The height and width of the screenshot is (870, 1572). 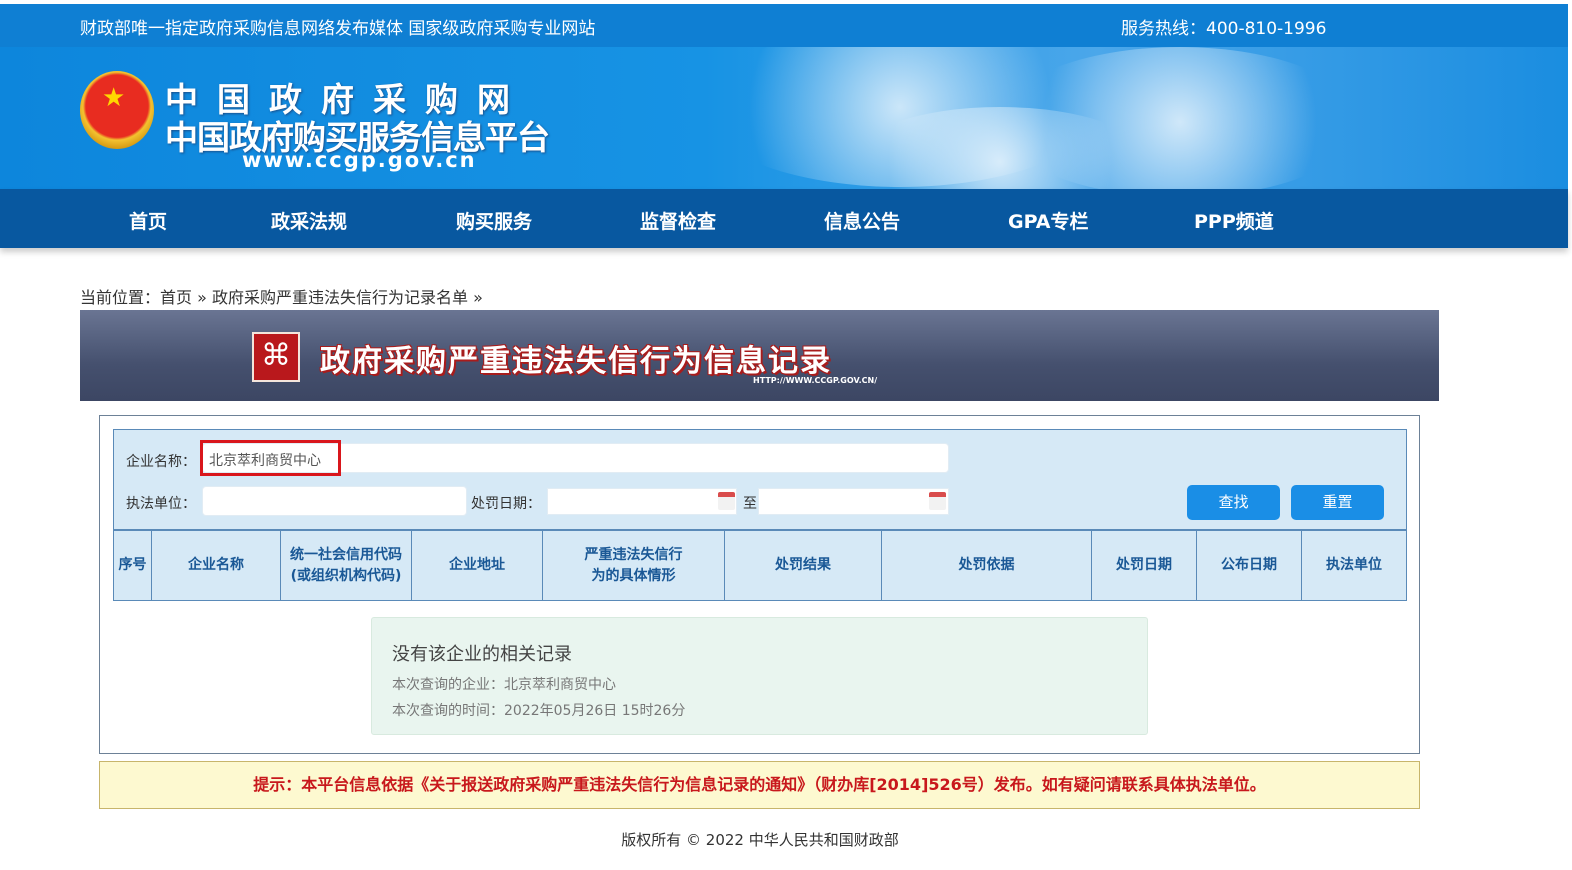 What do you see at coordinates (784, 218) in the screenshot?
I see `main-nav: 首页 政采法规 购买服务 监督检查 信息公告 GPA专栏 PPP频道` at bounding box center [784, 218].